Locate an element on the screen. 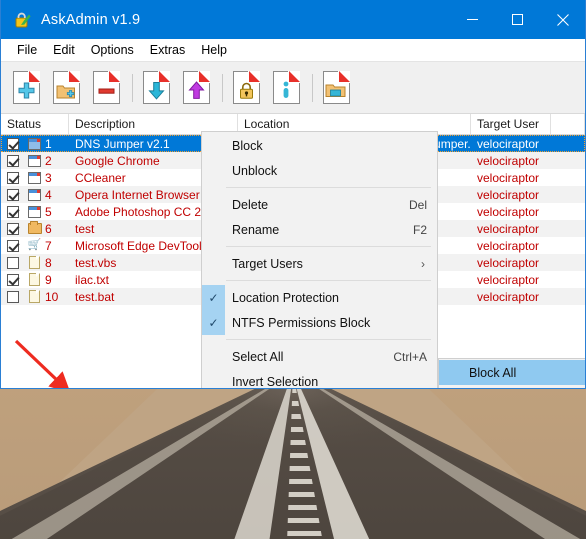 This screenshot has width=586, height=539. document-plus-icon is located at coordinates (26, 87).